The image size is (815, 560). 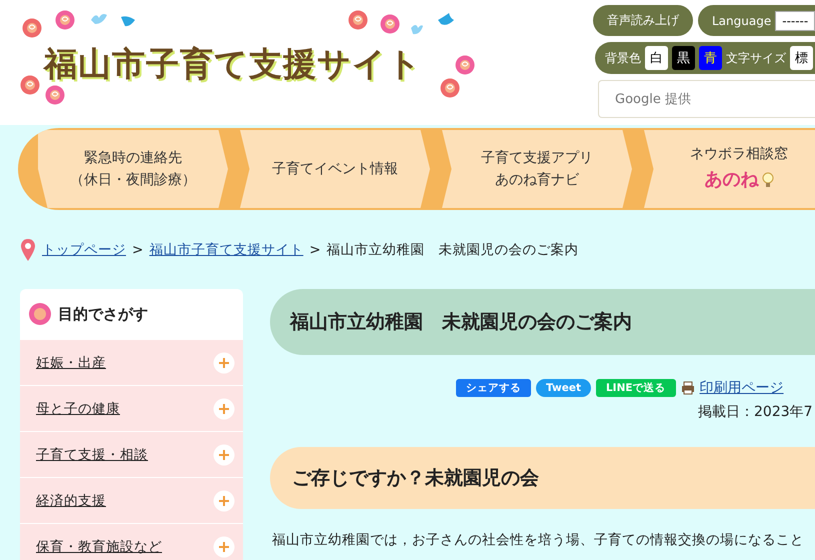 I want to click on nav-link: 緊急時の連絡先 （休日・夜間診療）, so click(x=133, y=169).